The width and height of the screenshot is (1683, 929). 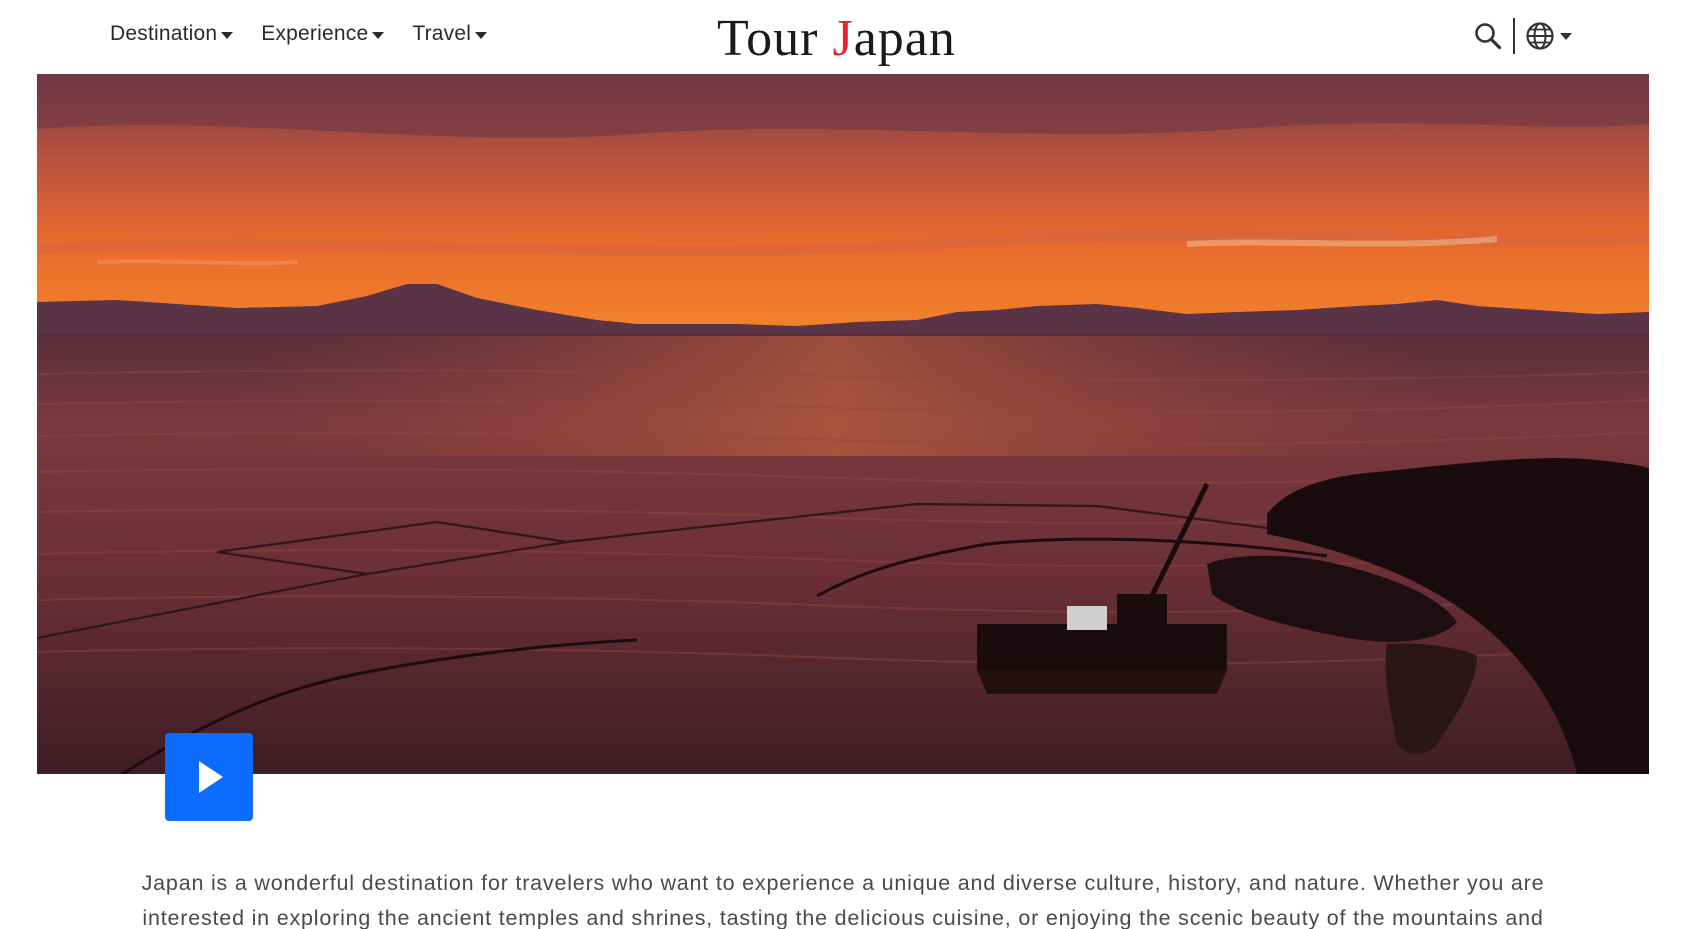 I want to click on nav-destination-label: Destination, so click(x=164, y=33).